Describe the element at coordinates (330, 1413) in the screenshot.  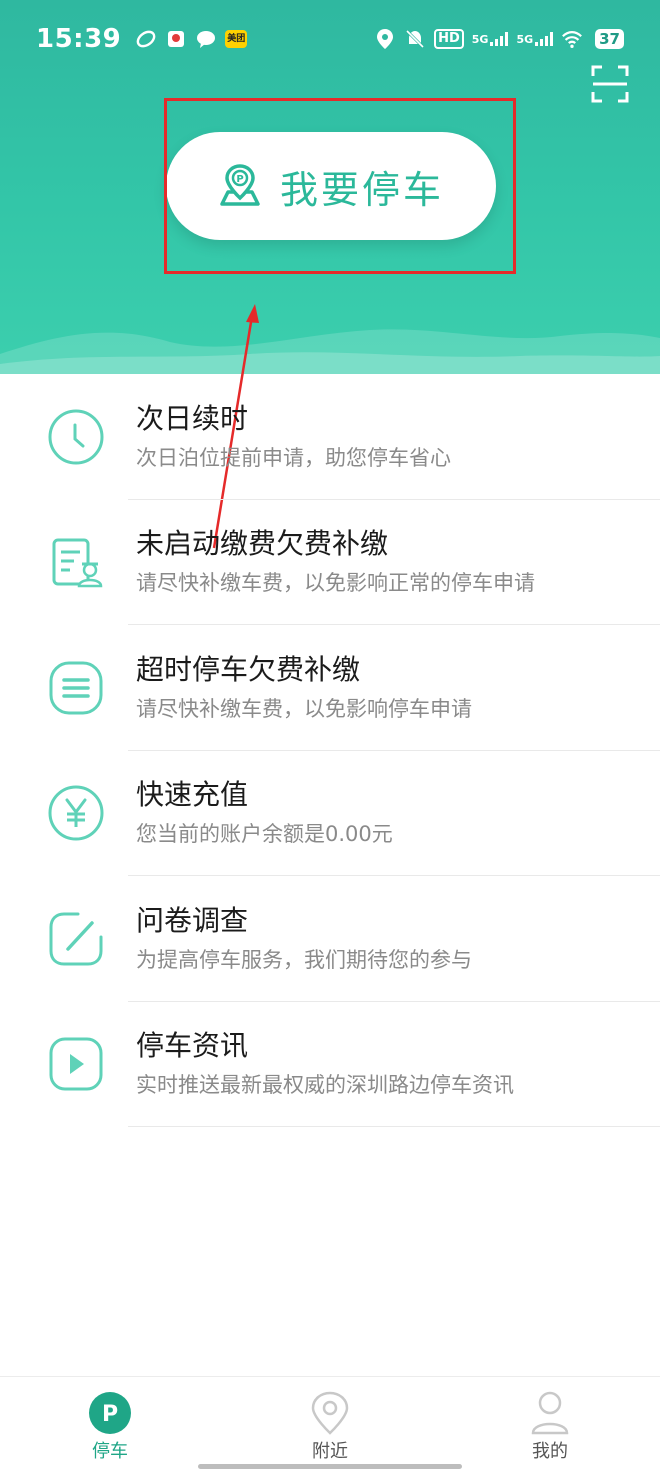
I see `location-pin-icon` at that location.